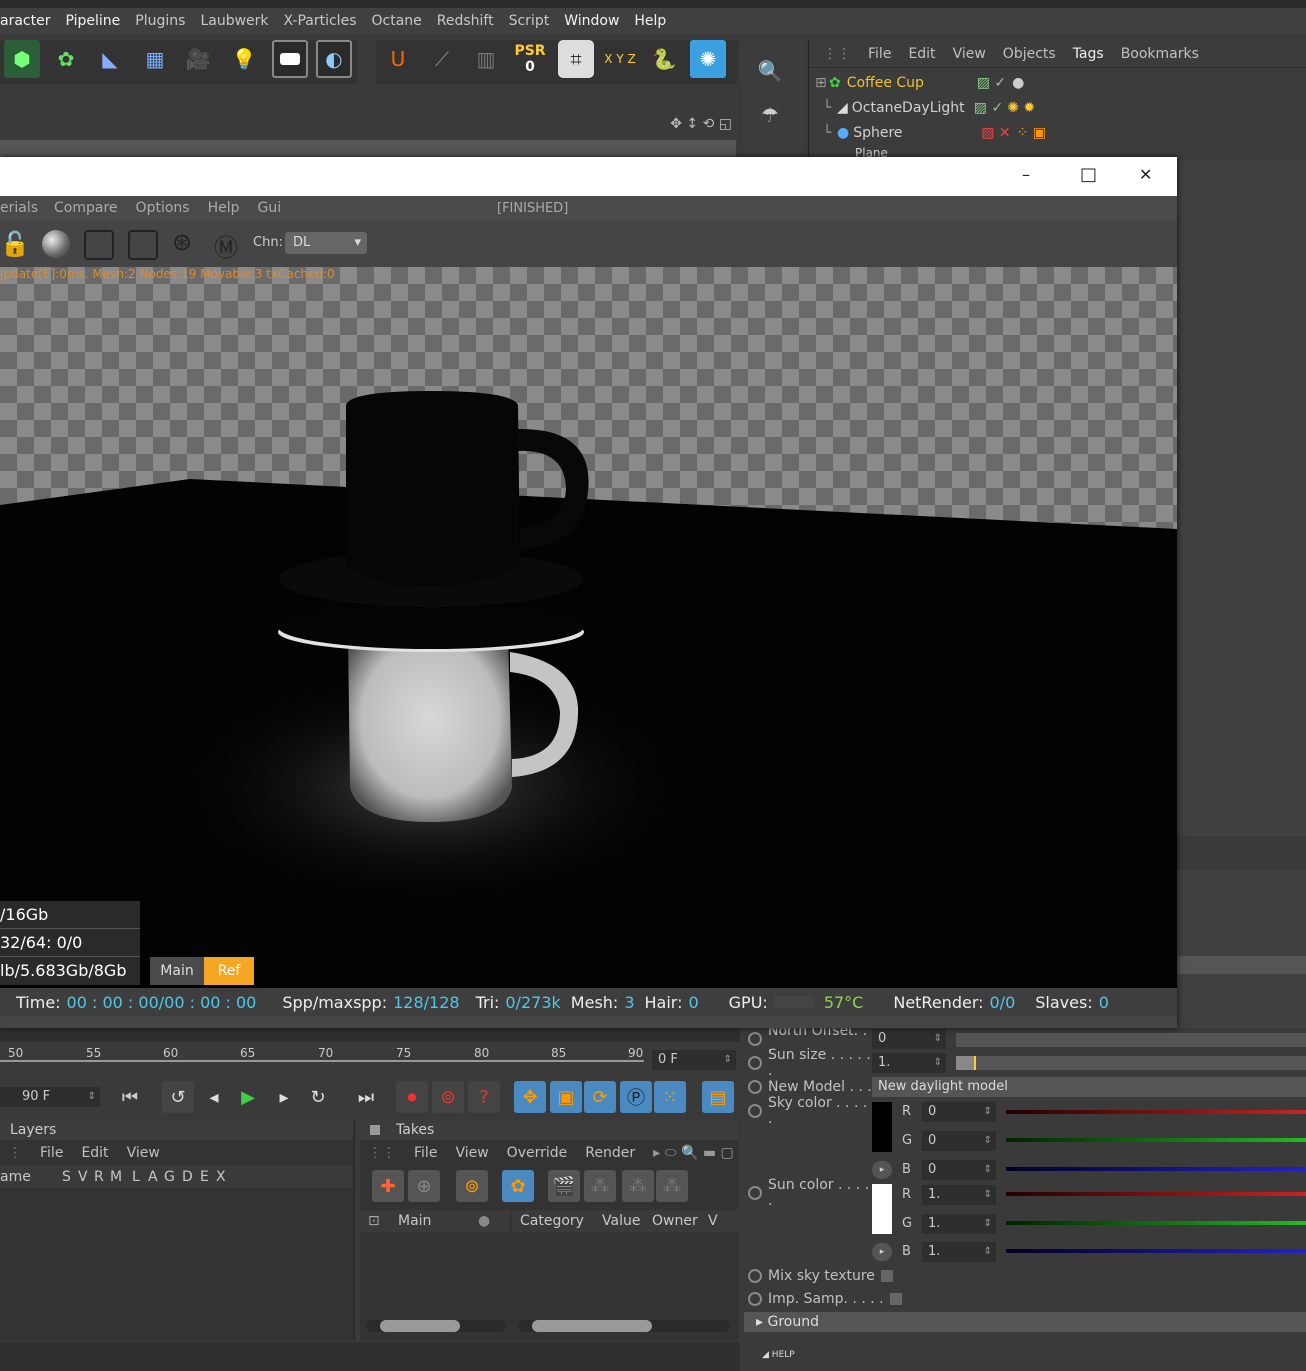  What do you see at coordinates (326, 243) in the screenshot?
I see `channel-select: DL ▾` at bounding box center [326, 243].